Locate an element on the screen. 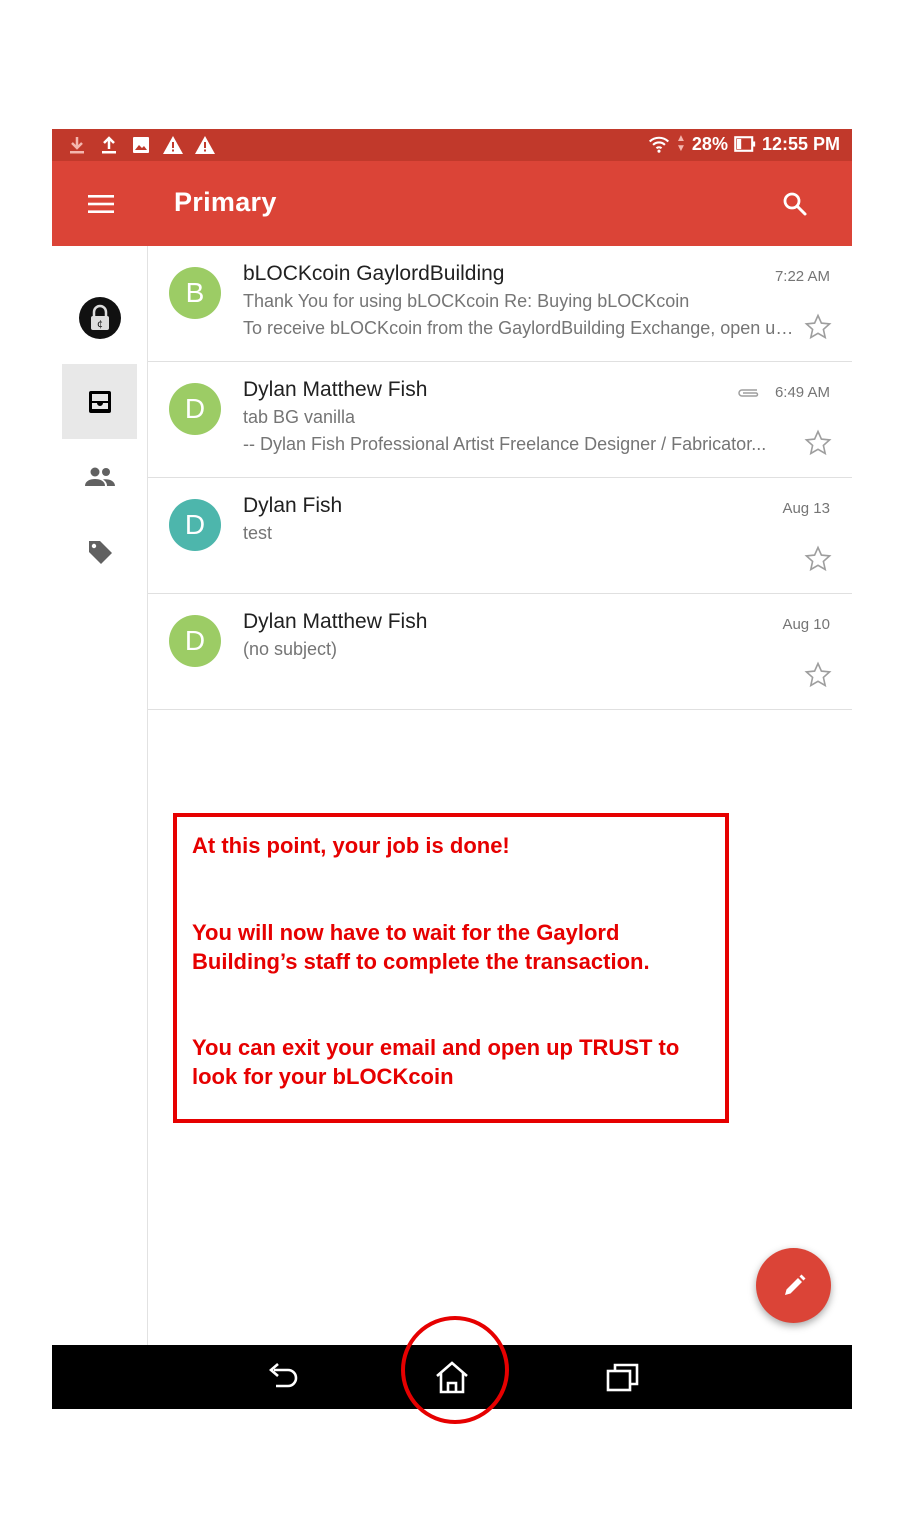  email-date: 6:49 AM is located at coordinates (802, 392).